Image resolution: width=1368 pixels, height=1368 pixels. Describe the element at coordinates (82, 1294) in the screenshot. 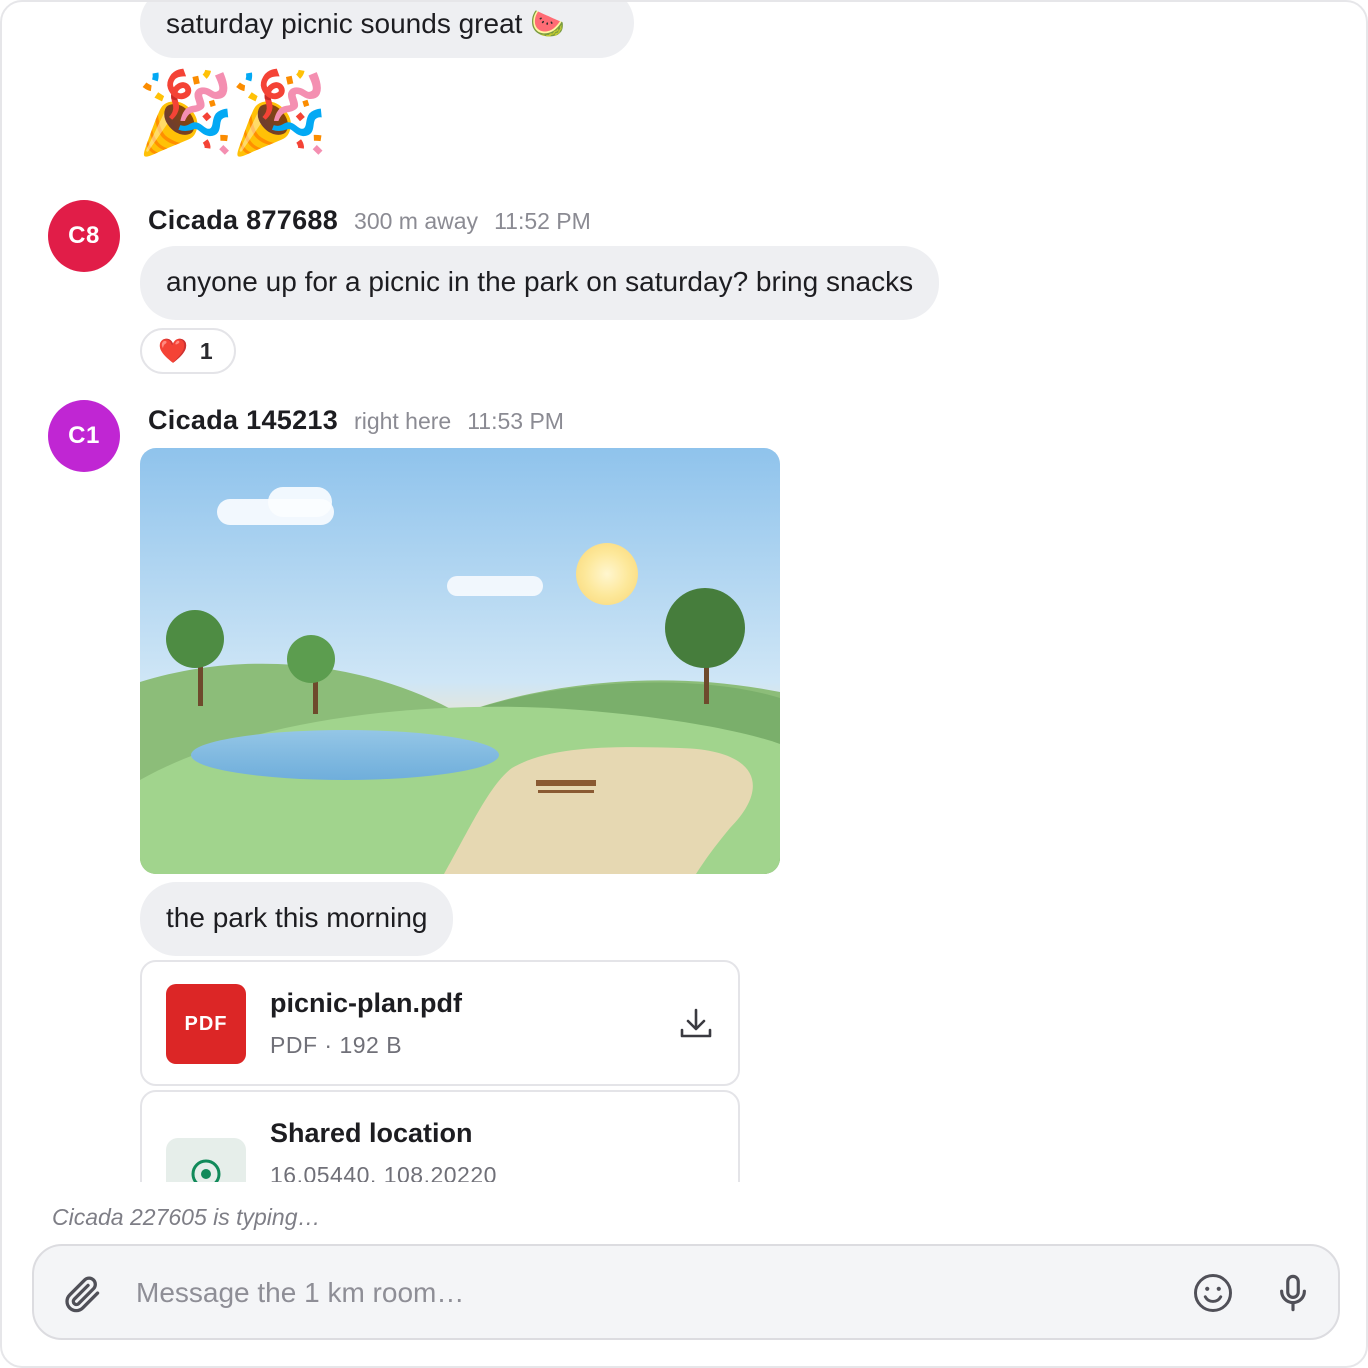

I see `paperclip-icon` at that location.